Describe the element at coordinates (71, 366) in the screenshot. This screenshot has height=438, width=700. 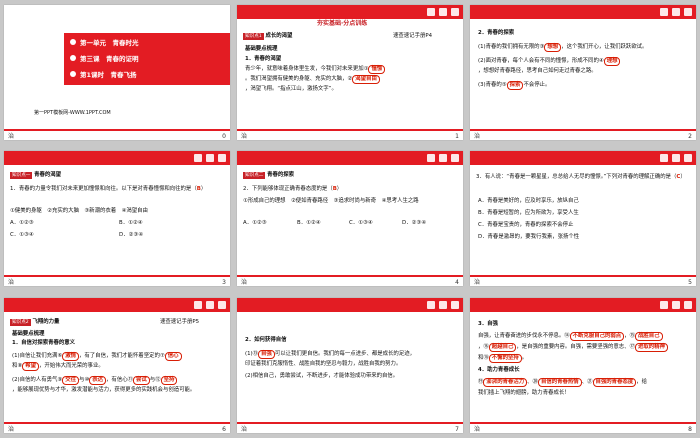
I see `text: ，开始伟大而光荣的事业。` at that location.